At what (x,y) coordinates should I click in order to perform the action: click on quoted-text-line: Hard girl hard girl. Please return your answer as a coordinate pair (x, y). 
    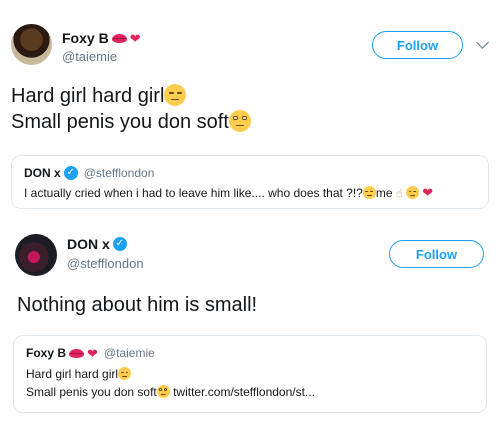
    Looking at the image, I should click on (79, 374).